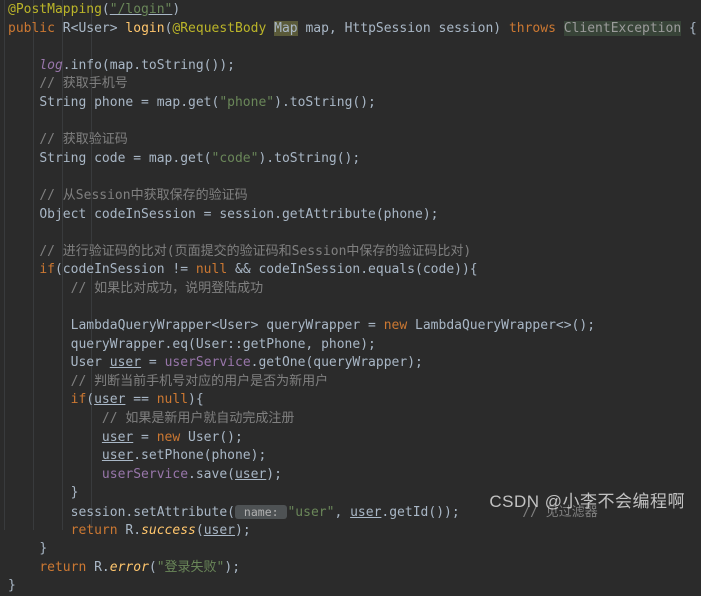  What do you see at coordinates (350, 419) in the screenshot?
I see `code-line: // 如果是新用户就自动完成注册` at bounding box center [350, 419].